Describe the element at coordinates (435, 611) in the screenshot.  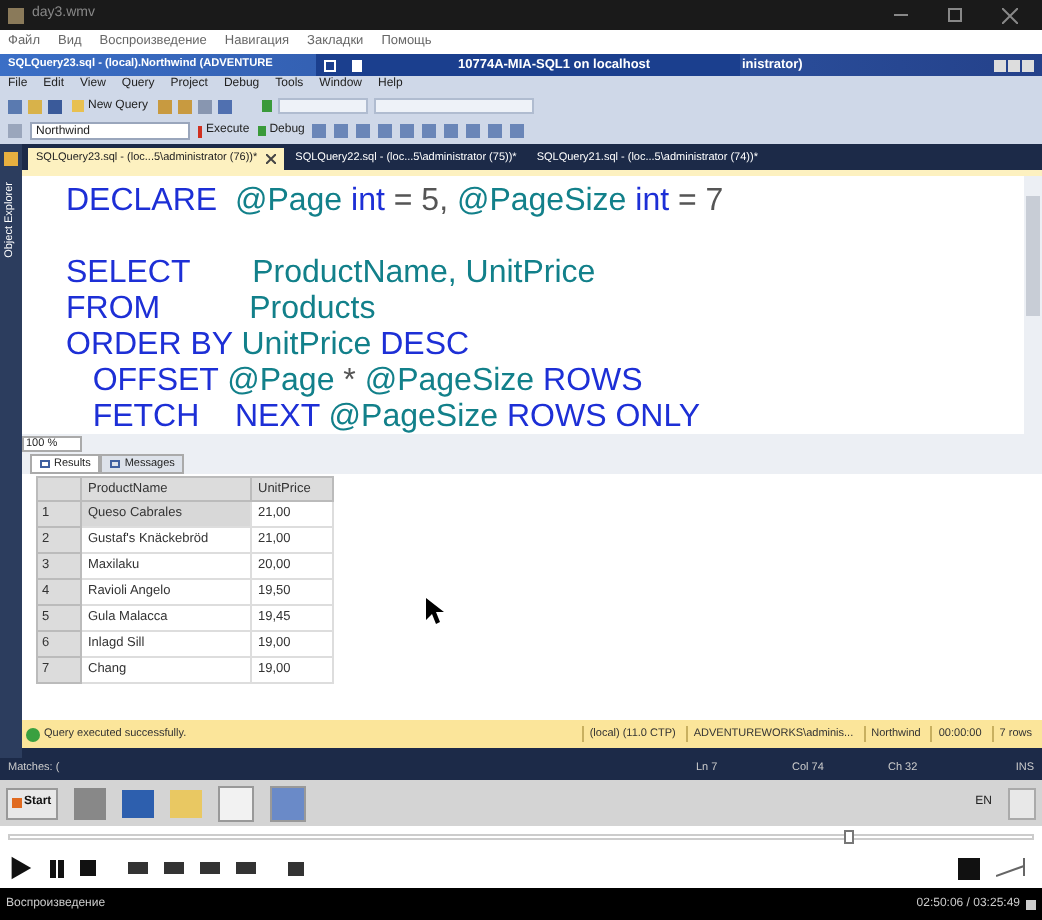
I see `mouse-pointer-icon` at that location.